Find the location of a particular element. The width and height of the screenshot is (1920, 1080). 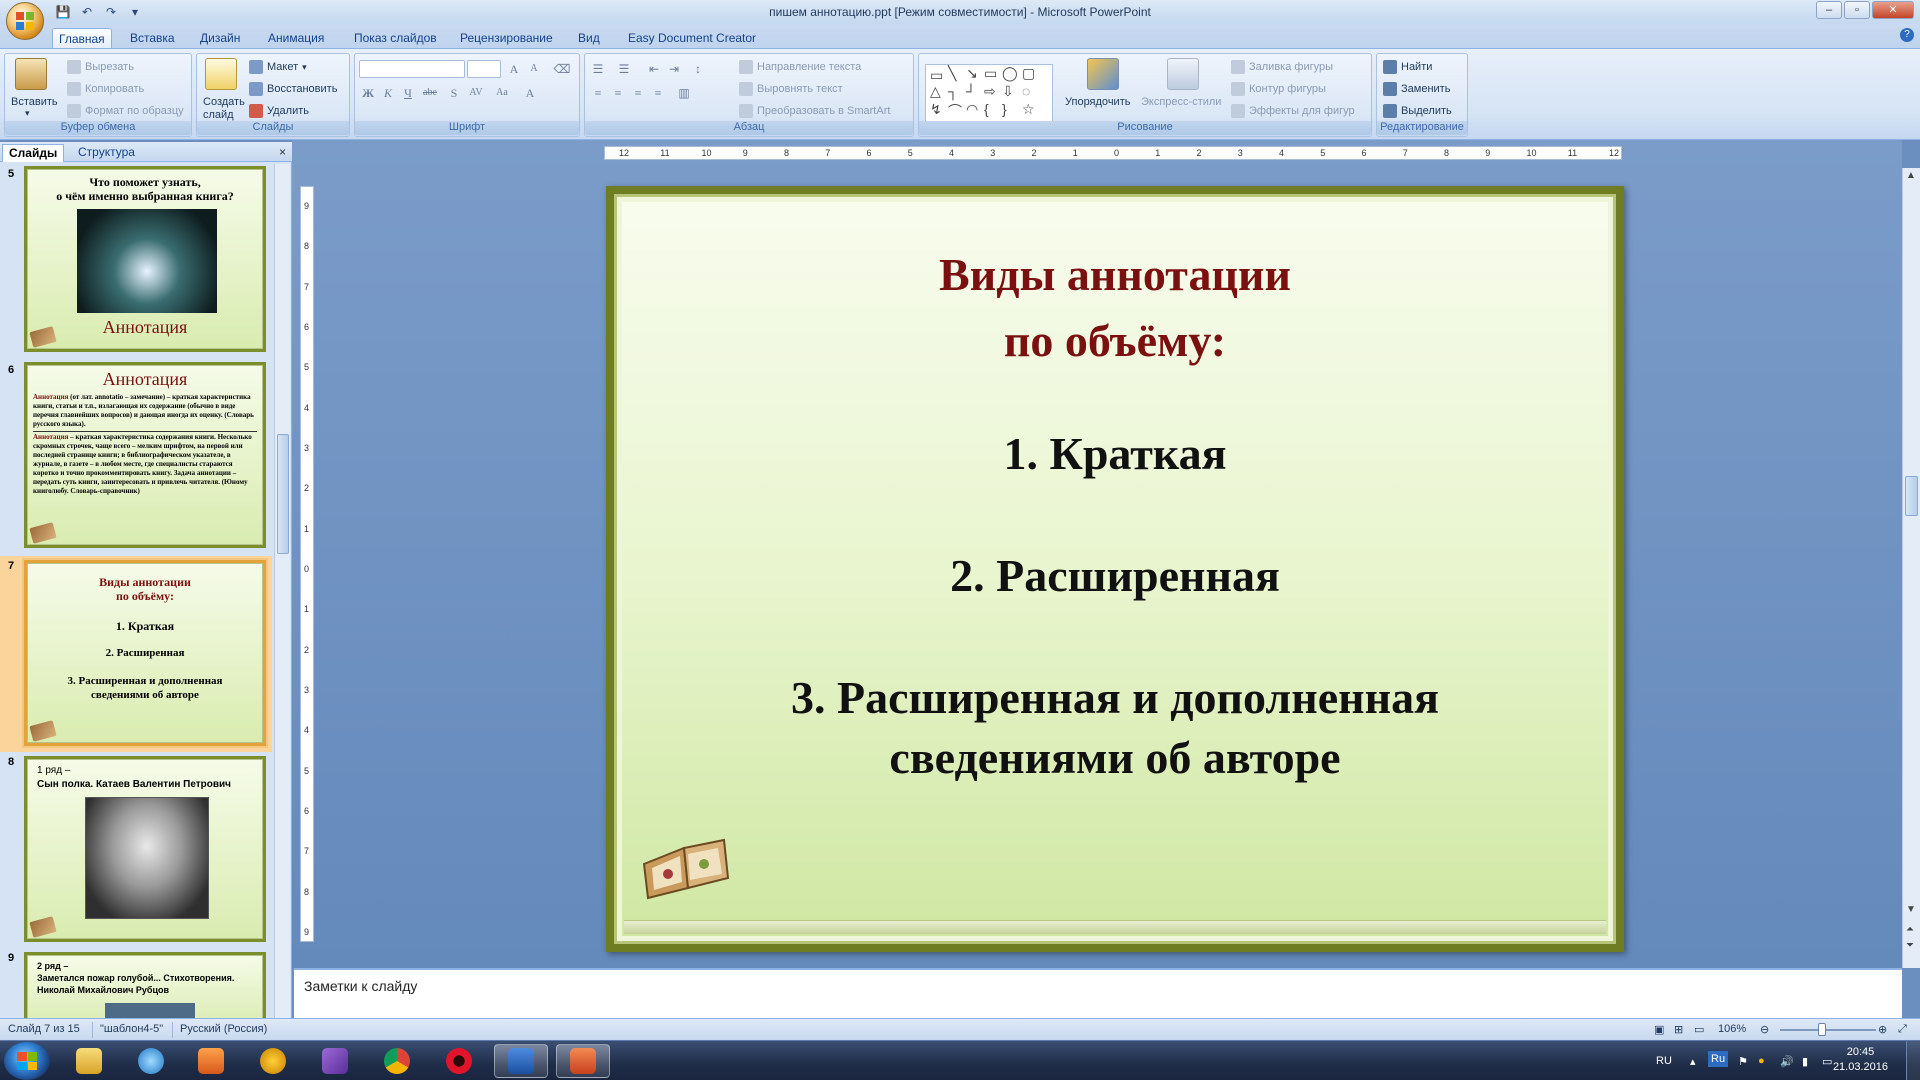

select-button: Выделить is located at coordinates (1417, 111).